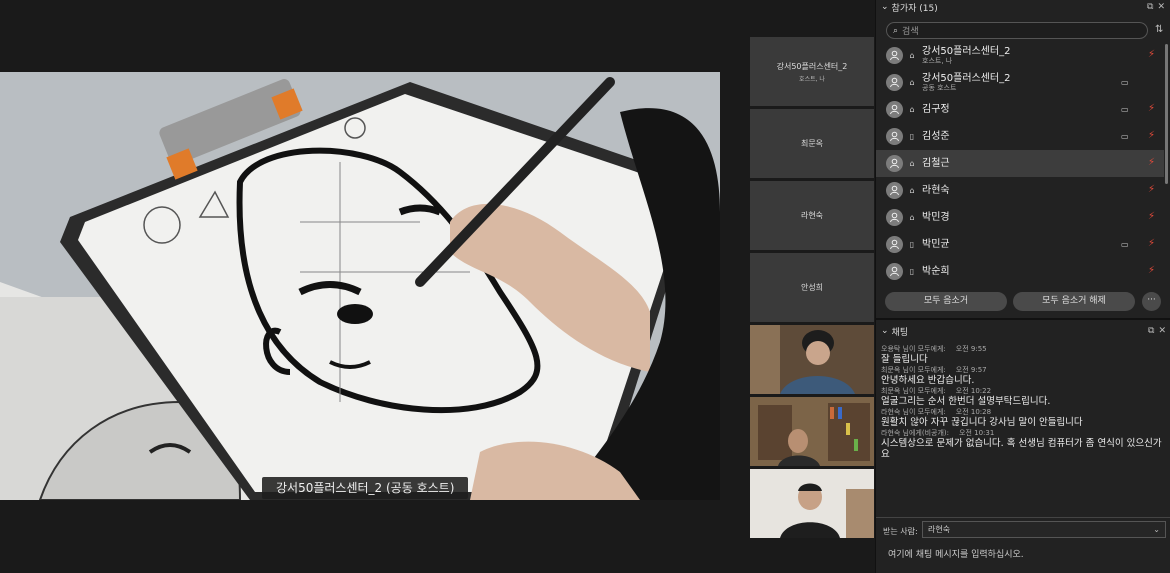  I want to click on participant-row: ▯ 박순희 ⚡, so click(1020, 271).